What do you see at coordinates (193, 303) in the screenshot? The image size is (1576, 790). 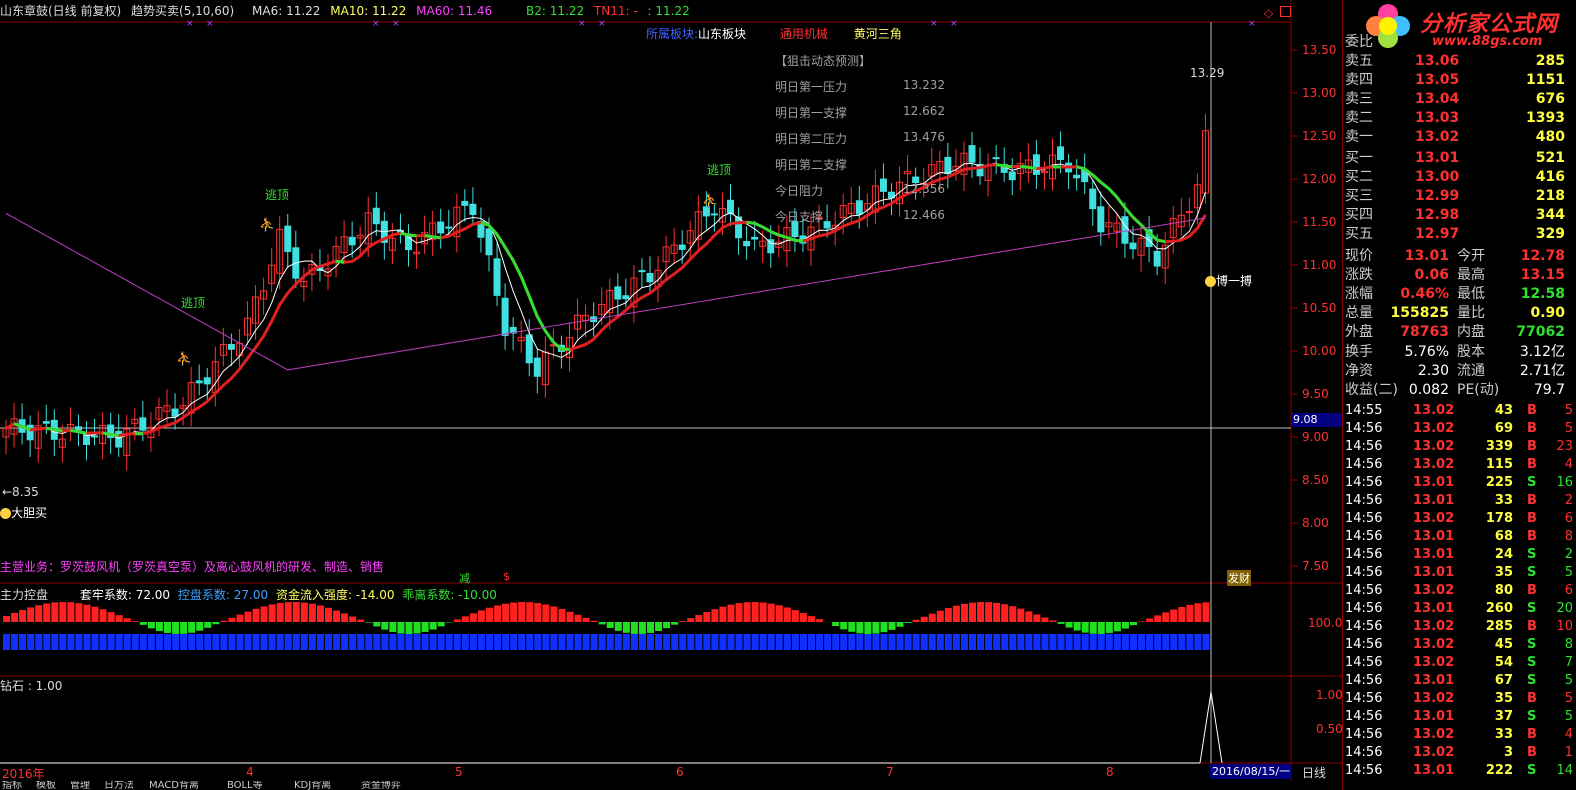 I see `signal-escape-top: 逃顶` at bounding box center [193, 303].